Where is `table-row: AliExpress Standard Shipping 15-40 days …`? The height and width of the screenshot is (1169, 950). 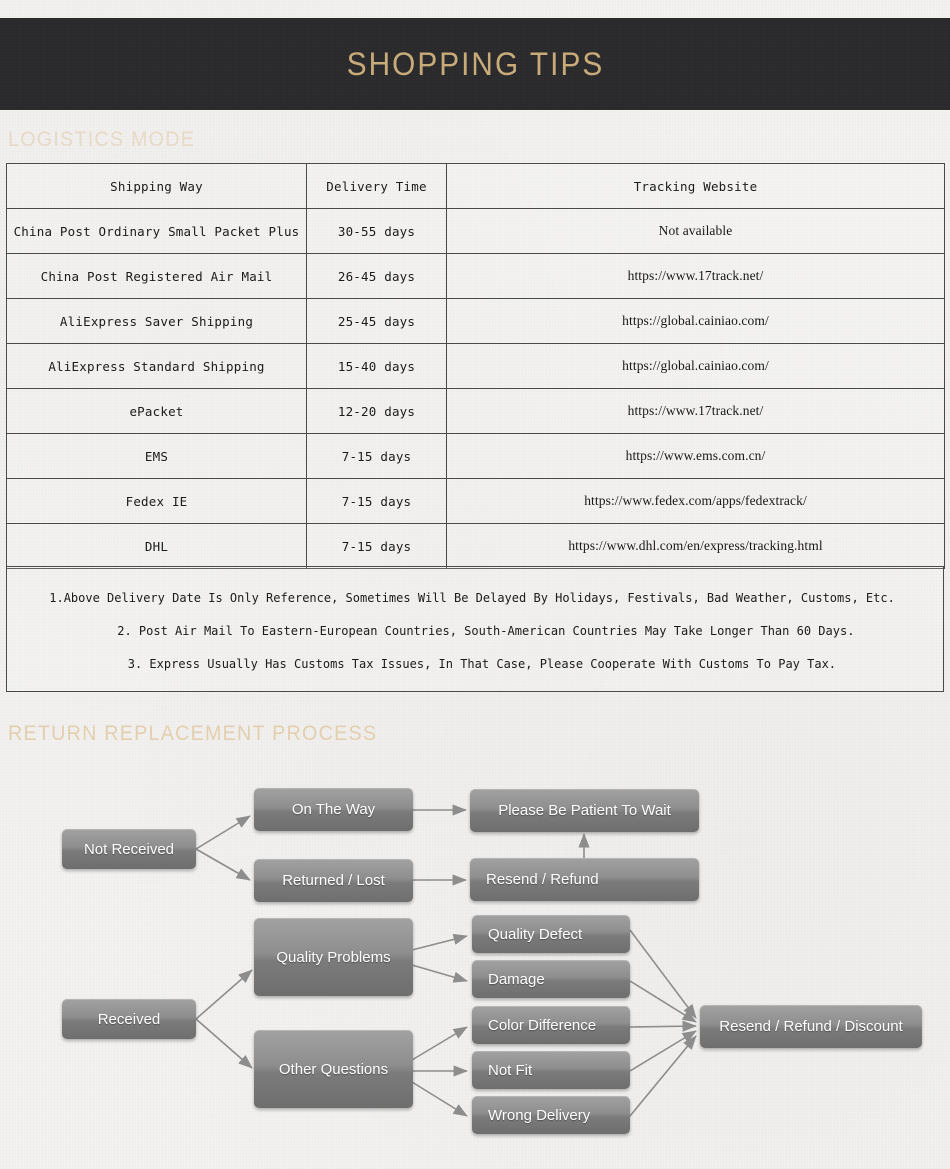 table-row: AliExpress Standard Shipping 15-40 days … is located at coordinates (475, 366).